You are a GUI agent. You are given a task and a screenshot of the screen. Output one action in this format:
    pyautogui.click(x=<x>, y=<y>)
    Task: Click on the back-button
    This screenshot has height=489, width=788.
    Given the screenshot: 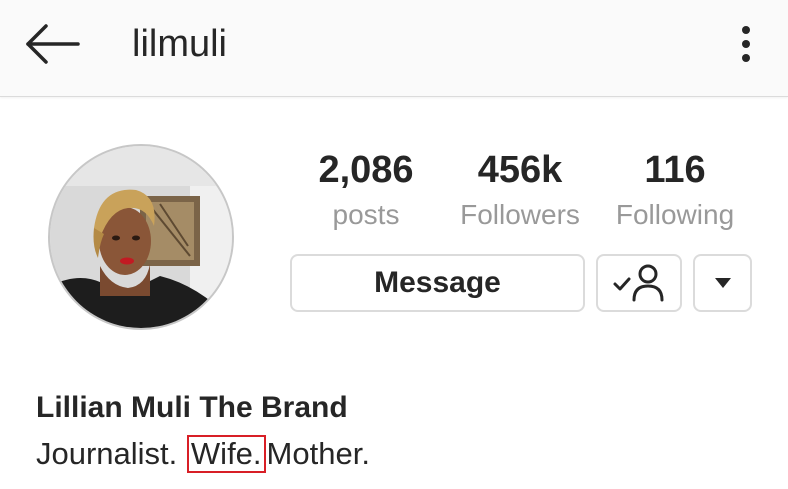 What is the action you would take?
    pyautogui.click(x=52, y=44)
    